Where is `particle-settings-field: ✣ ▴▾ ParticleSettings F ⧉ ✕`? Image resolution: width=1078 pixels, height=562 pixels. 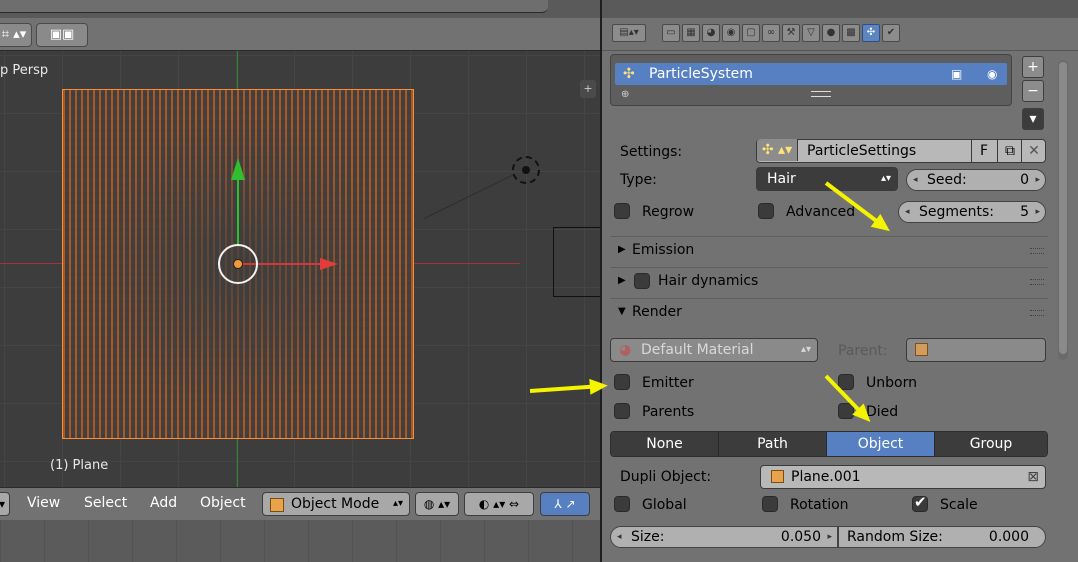 particle-settings-field: ✣ ▴▾ ParticleSettings F ⧉ ✕ is located at coordinates (901, 151).